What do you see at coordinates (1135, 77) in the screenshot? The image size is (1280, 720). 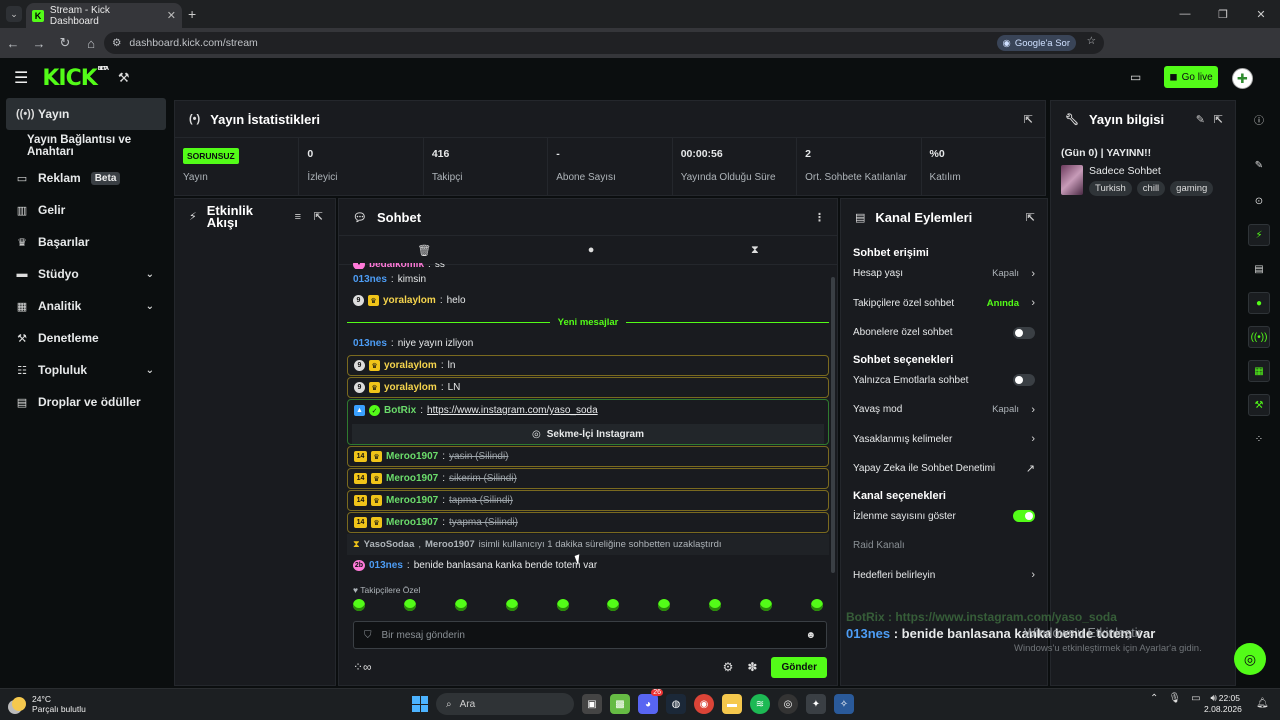 I see `tv-icon: ▭` at bounding box center [1135, 77].